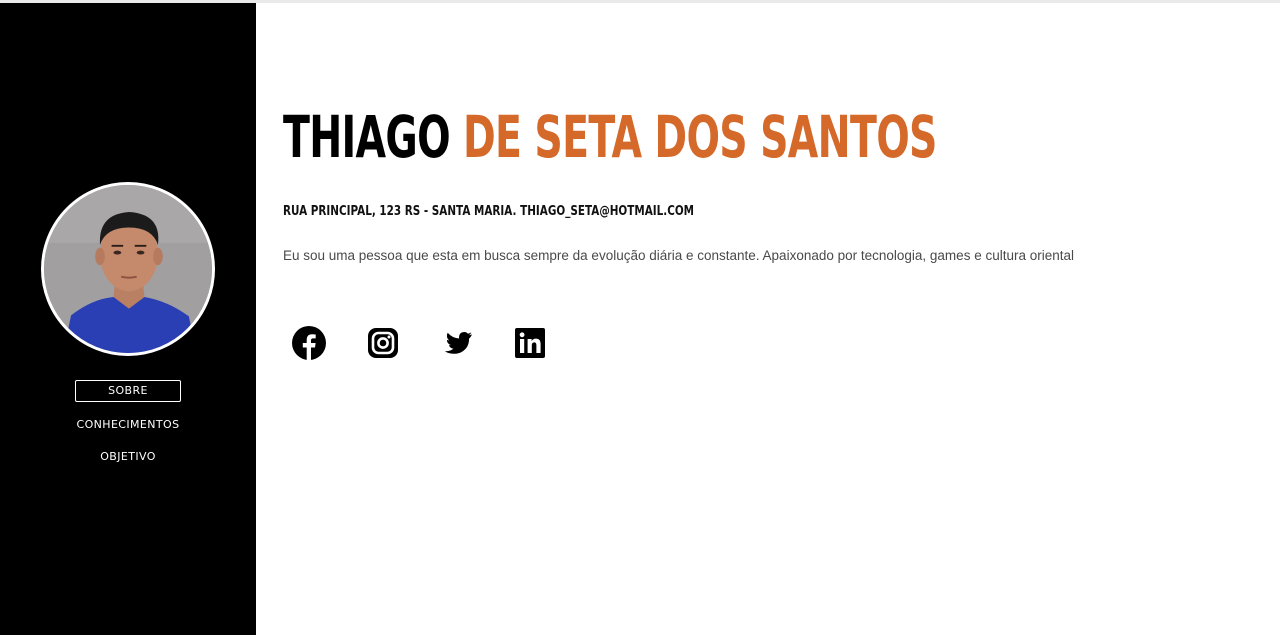 Image resolution: width=1280 pixels, height=635 pixels. I want to click on twitter-icon, so click(458, 343).